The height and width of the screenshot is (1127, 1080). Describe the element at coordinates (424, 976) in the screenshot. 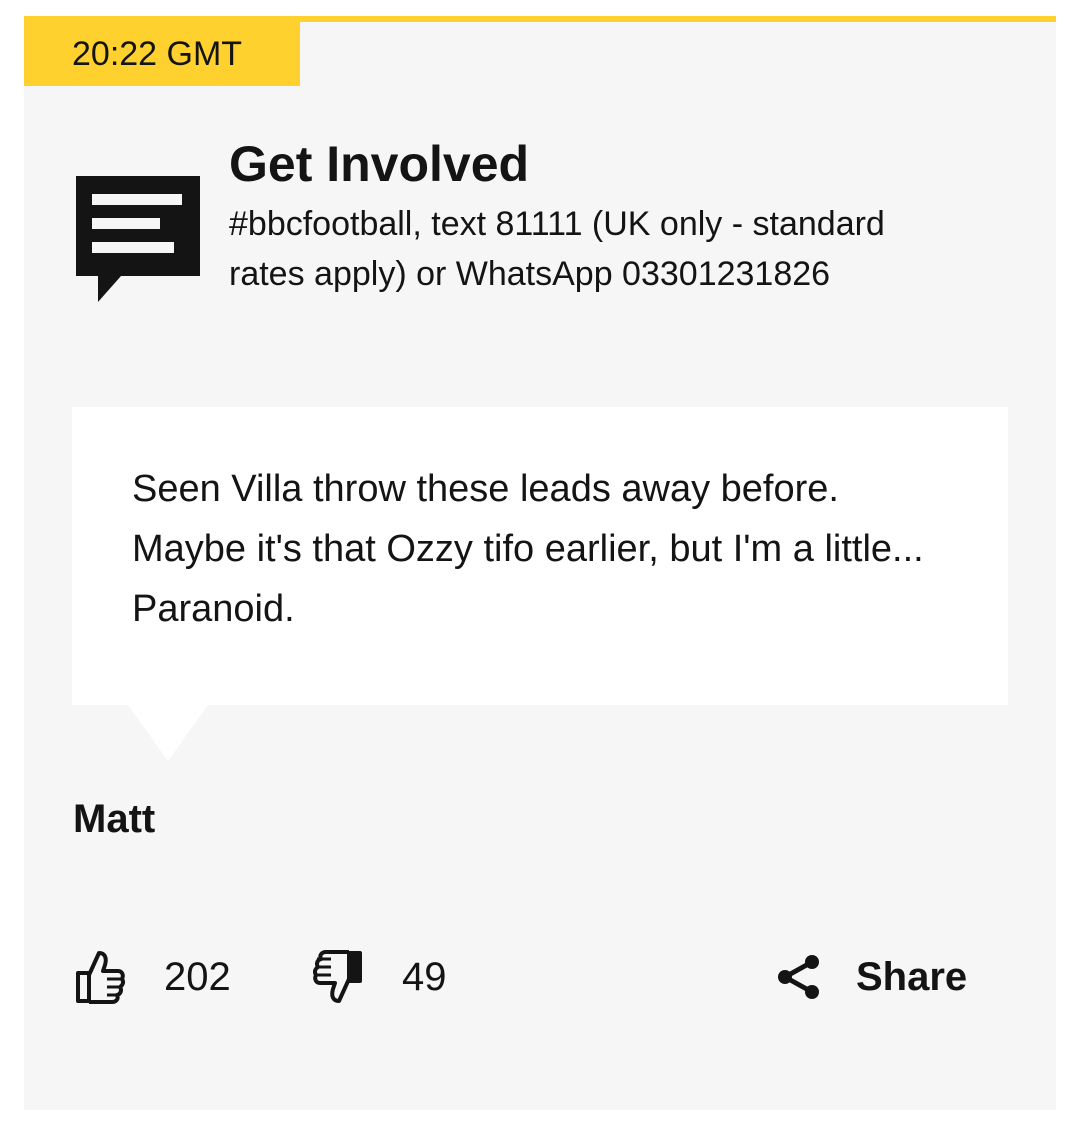

I see `dislike-count: 49` at that location.